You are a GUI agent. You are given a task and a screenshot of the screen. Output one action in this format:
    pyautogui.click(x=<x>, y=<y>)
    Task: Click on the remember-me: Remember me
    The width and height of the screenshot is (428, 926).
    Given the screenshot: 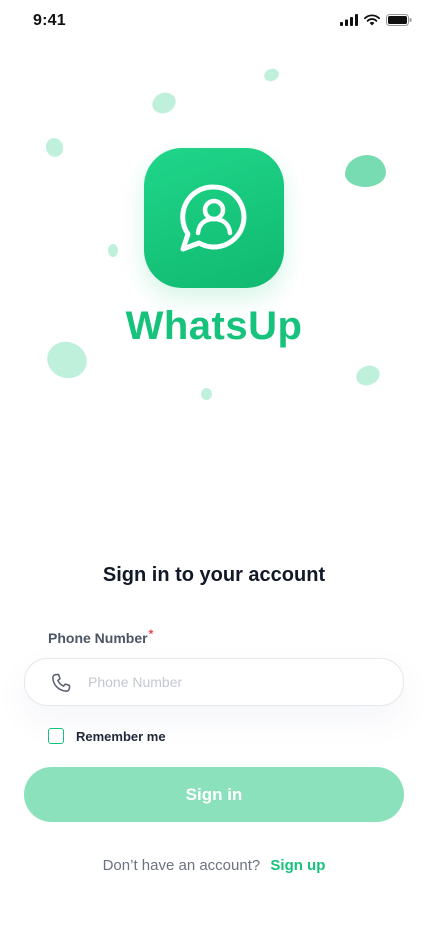 What is the action you would take?
    pyautogui.click(x=107, y=736)
    